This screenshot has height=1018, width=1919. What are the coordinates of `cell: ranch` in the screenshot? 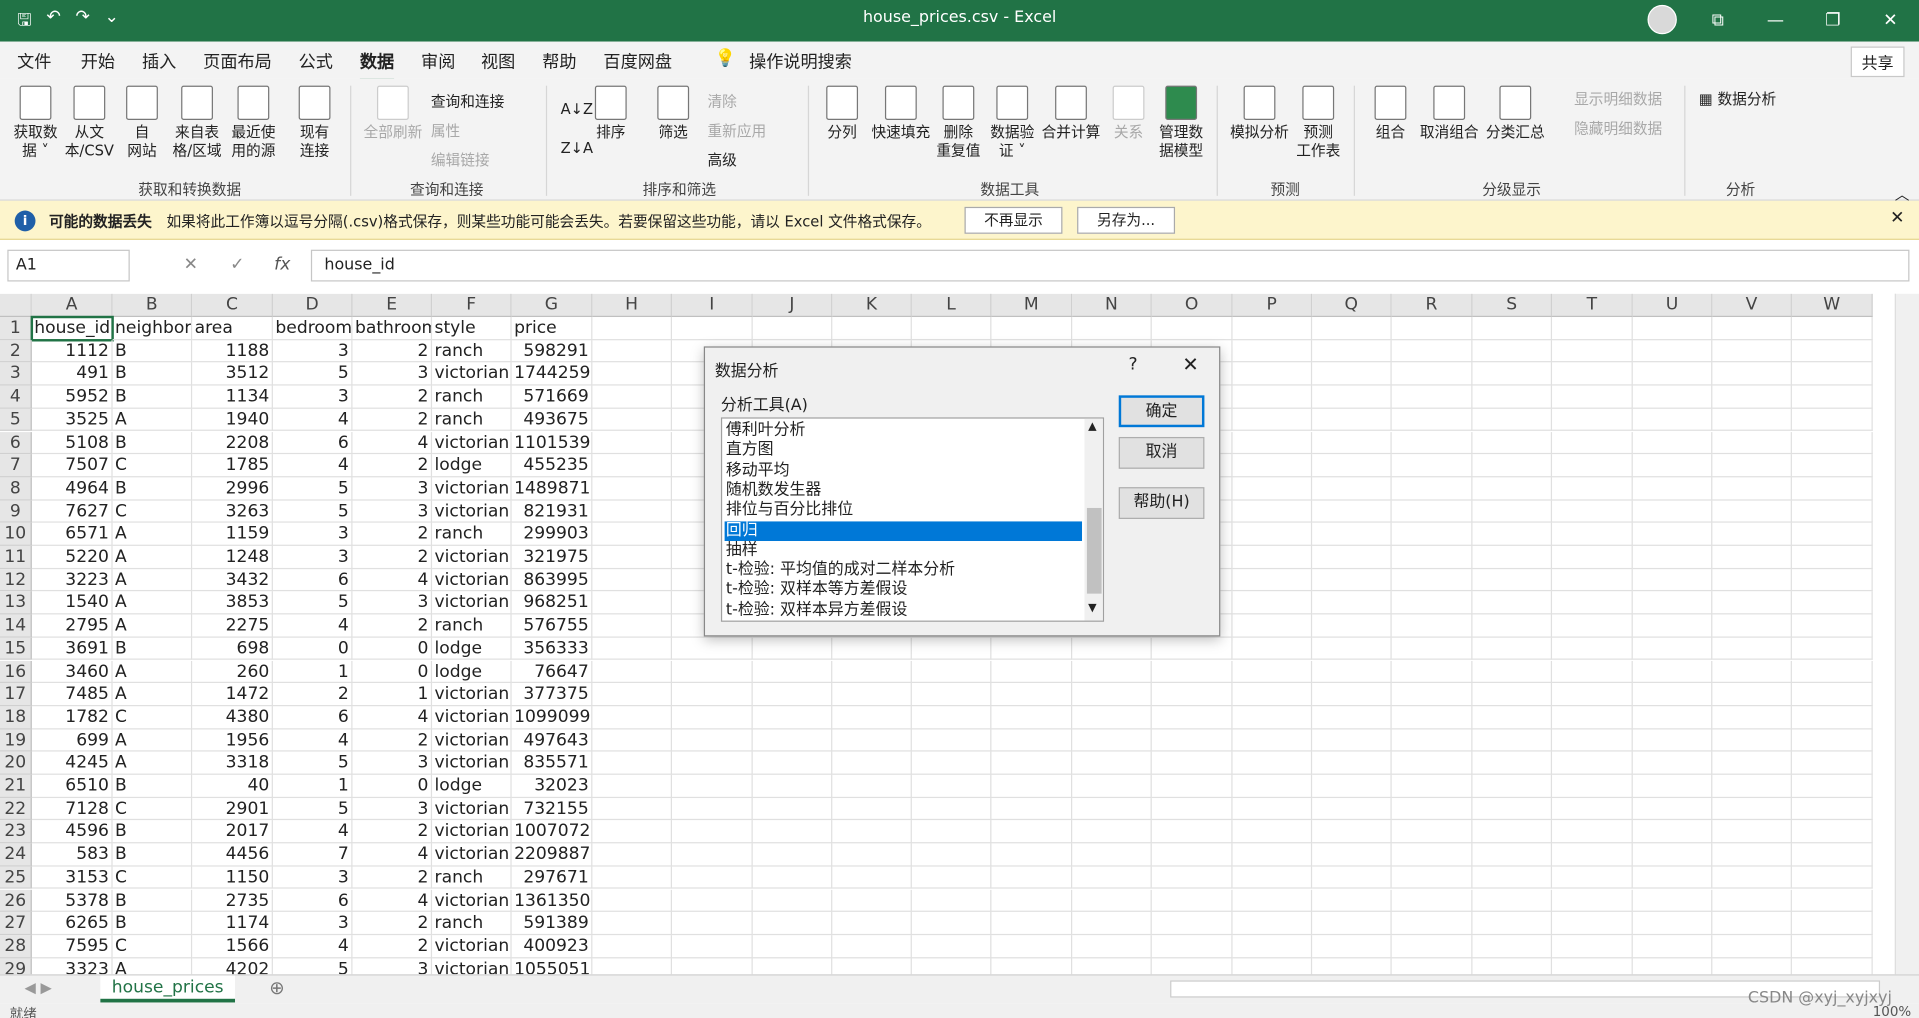 It's located at (472, 420).